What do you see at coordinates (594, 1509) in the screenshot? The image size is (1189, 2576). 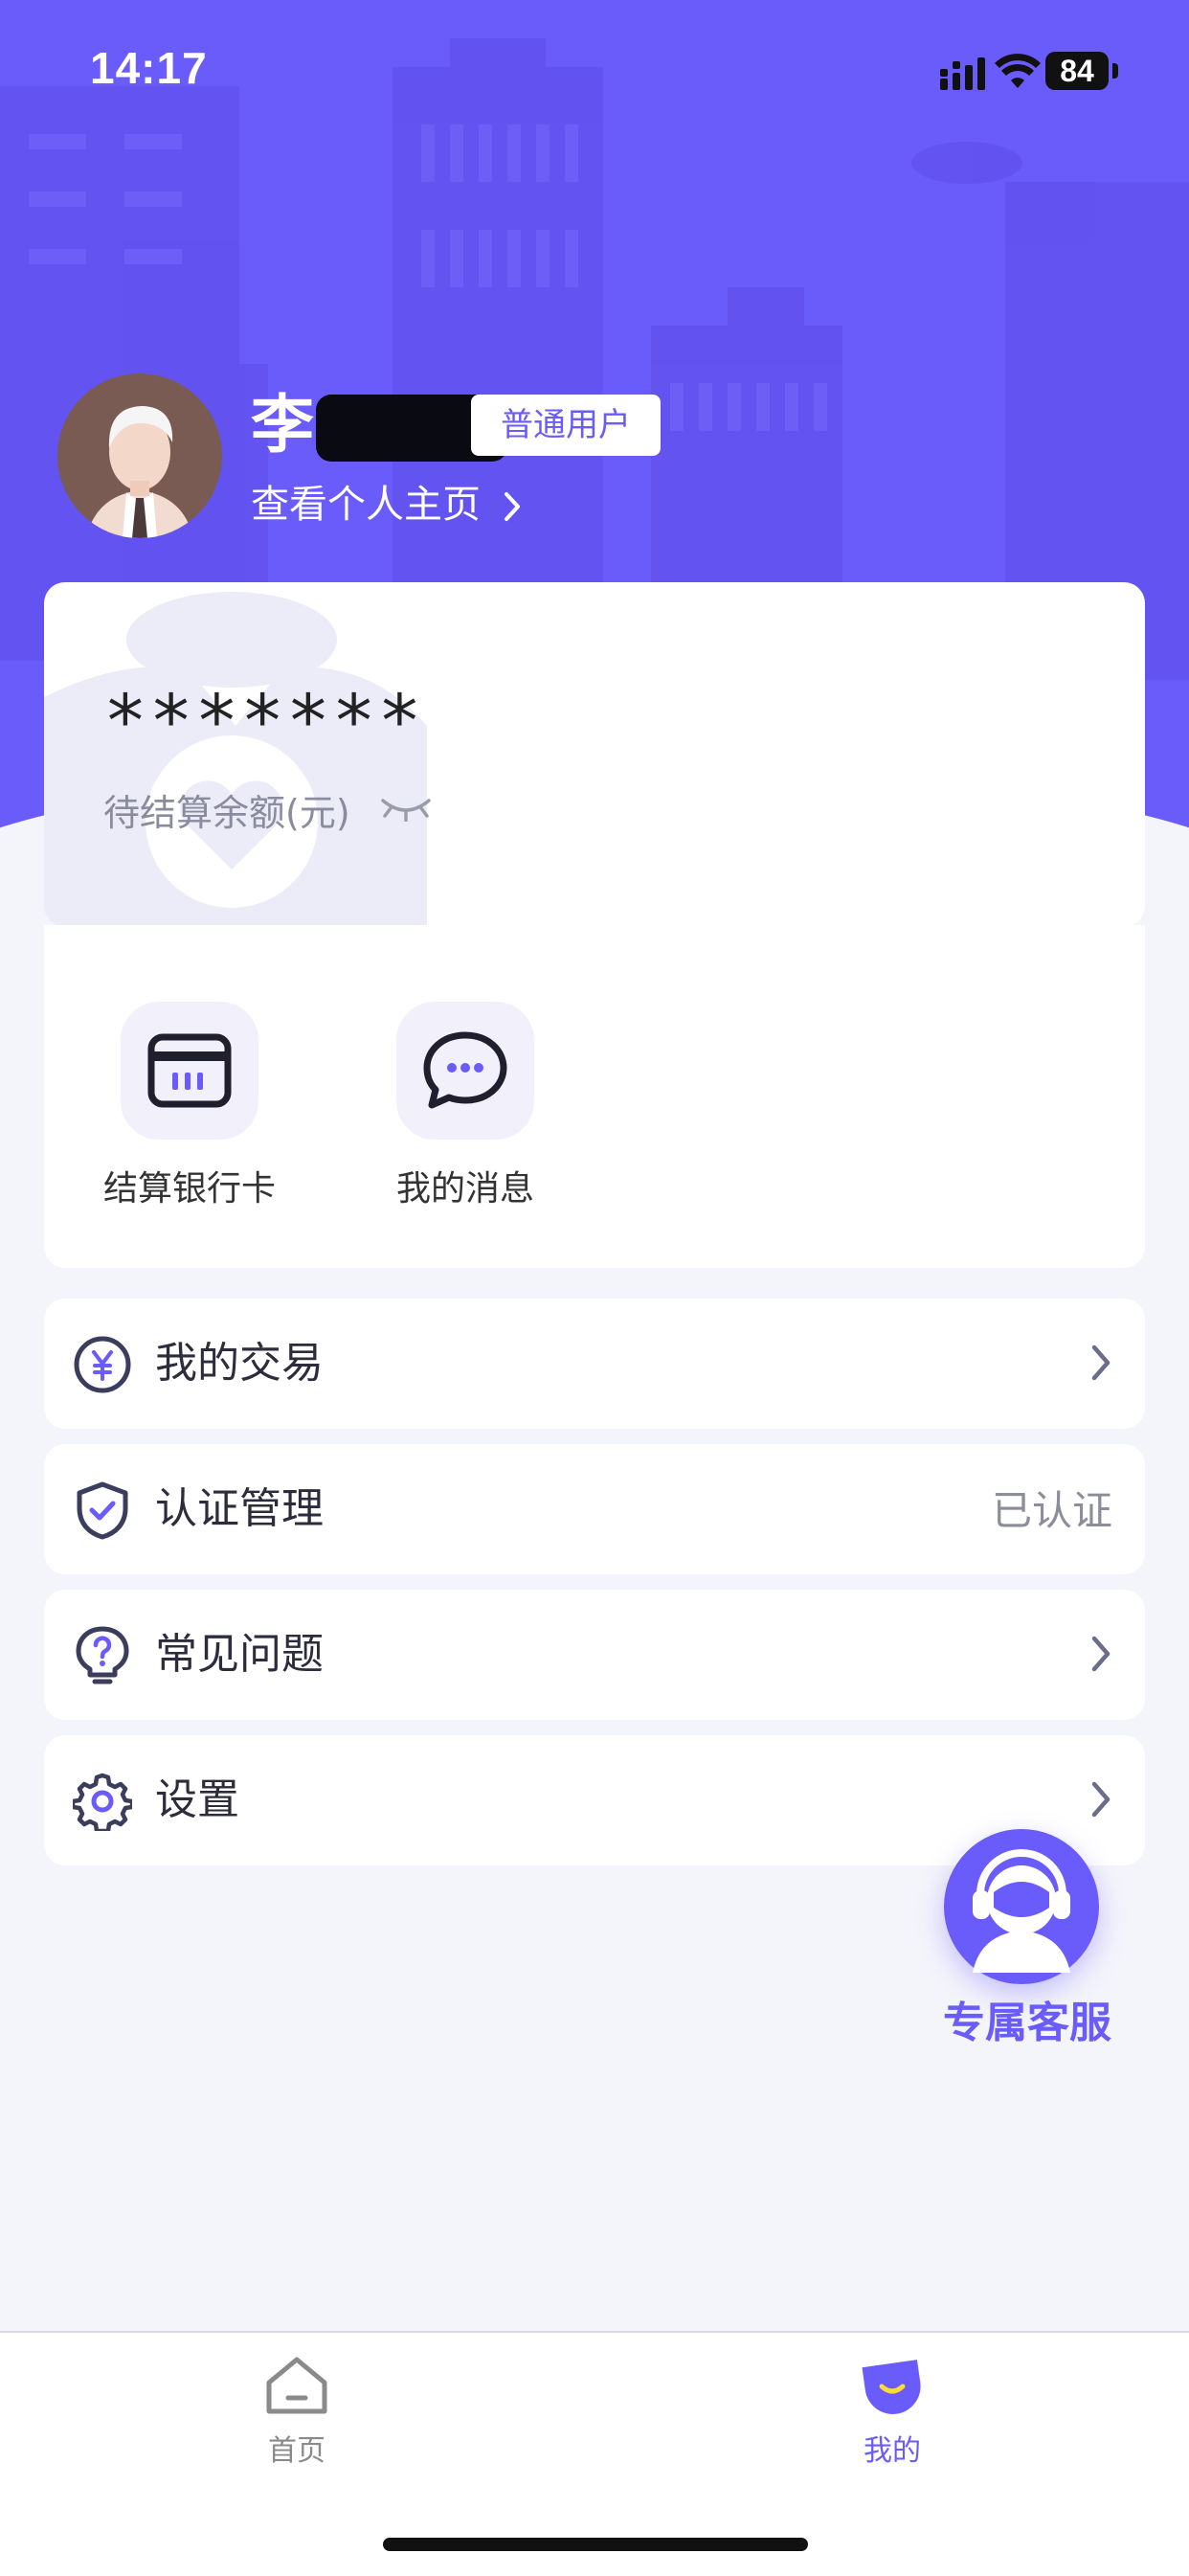 I see `menu-item-certification: 认证管理 已认证` at bounding box center [594, 1509].